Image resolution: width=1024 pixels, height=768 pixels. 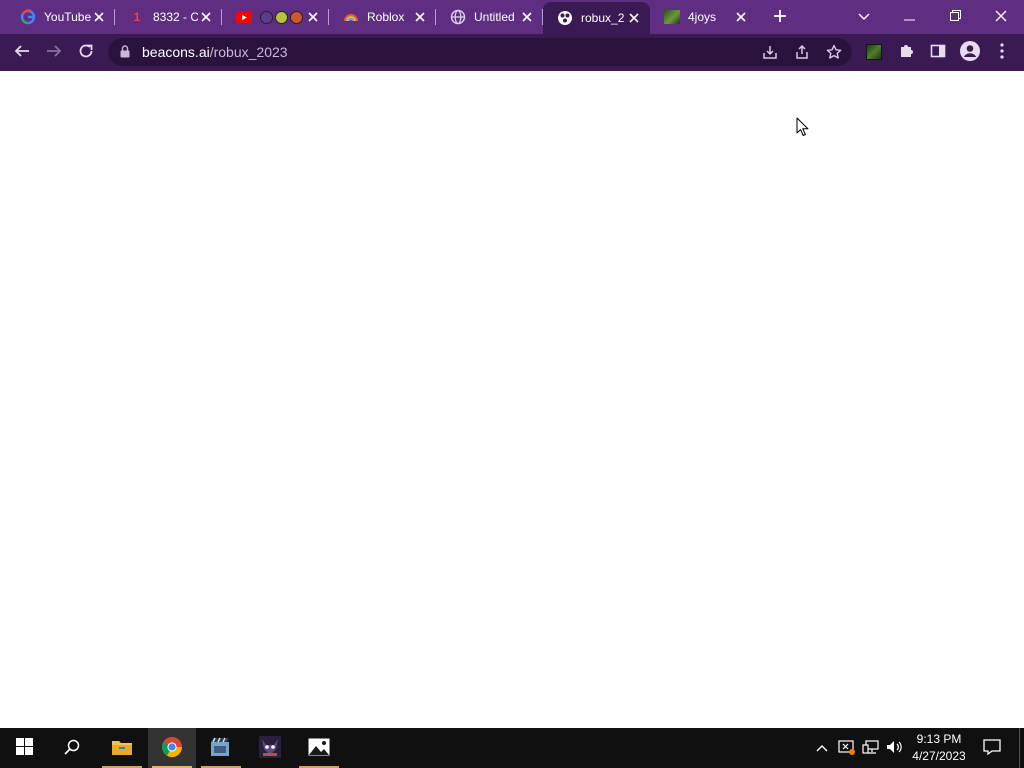 What do you see at coordinates (672, 17) in the screenshot?
I see `thumbnail-icon` at bounding box center [672, 17].